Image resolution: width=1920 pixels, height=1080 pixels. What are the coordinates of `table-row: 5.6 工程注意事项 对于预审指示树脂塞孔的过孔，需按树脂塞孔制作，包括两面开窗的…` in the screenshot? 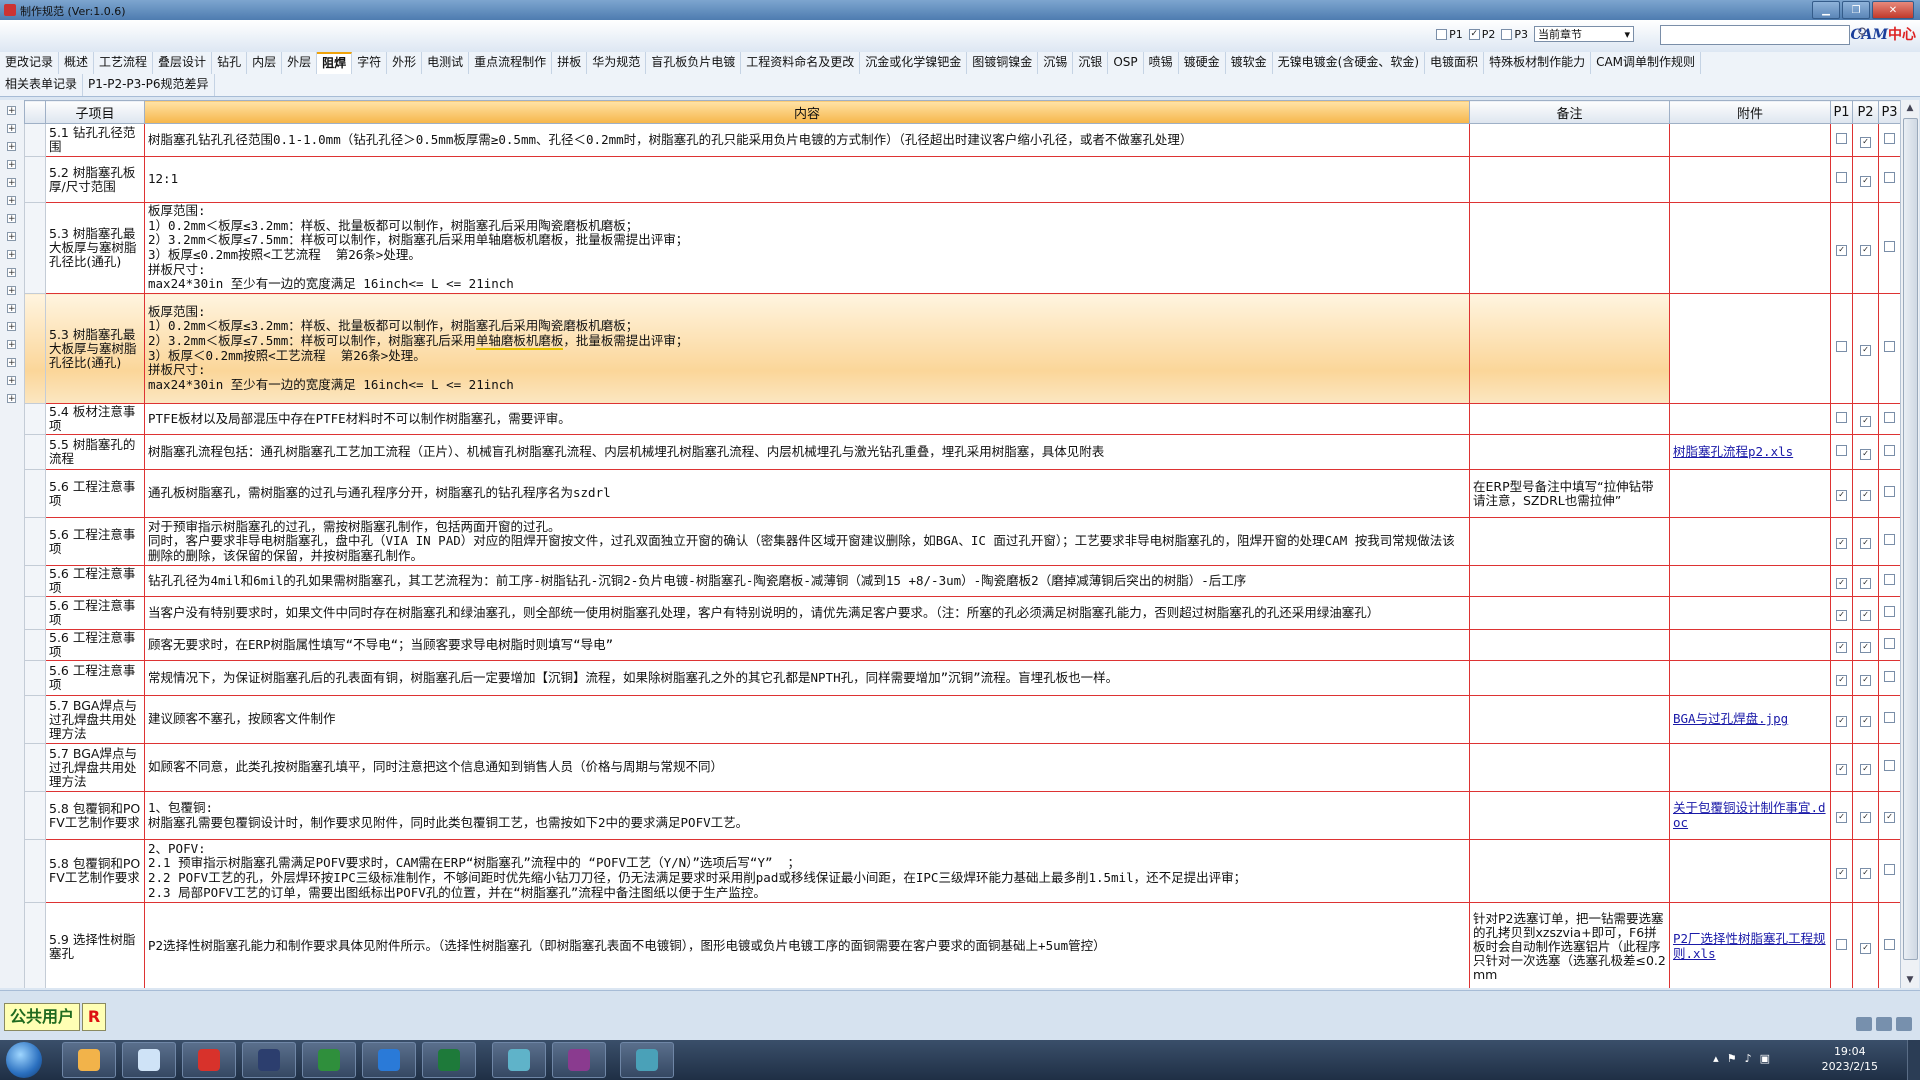 It's located at (962, 541).